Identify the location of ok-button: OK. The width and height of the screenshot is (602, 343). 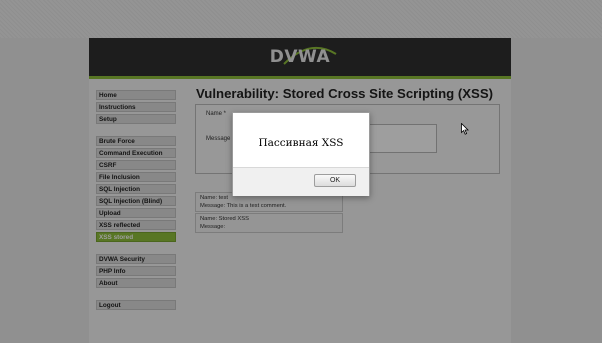
(335, 180).